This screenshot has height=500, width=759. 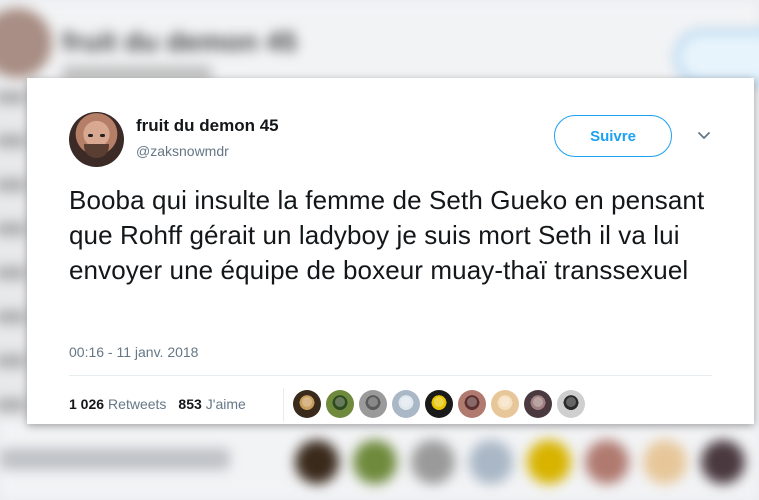 What do you see at coordinates (717, 57) in the screenshot?
I see `background-follow-button` at bounding box center [717, 57].